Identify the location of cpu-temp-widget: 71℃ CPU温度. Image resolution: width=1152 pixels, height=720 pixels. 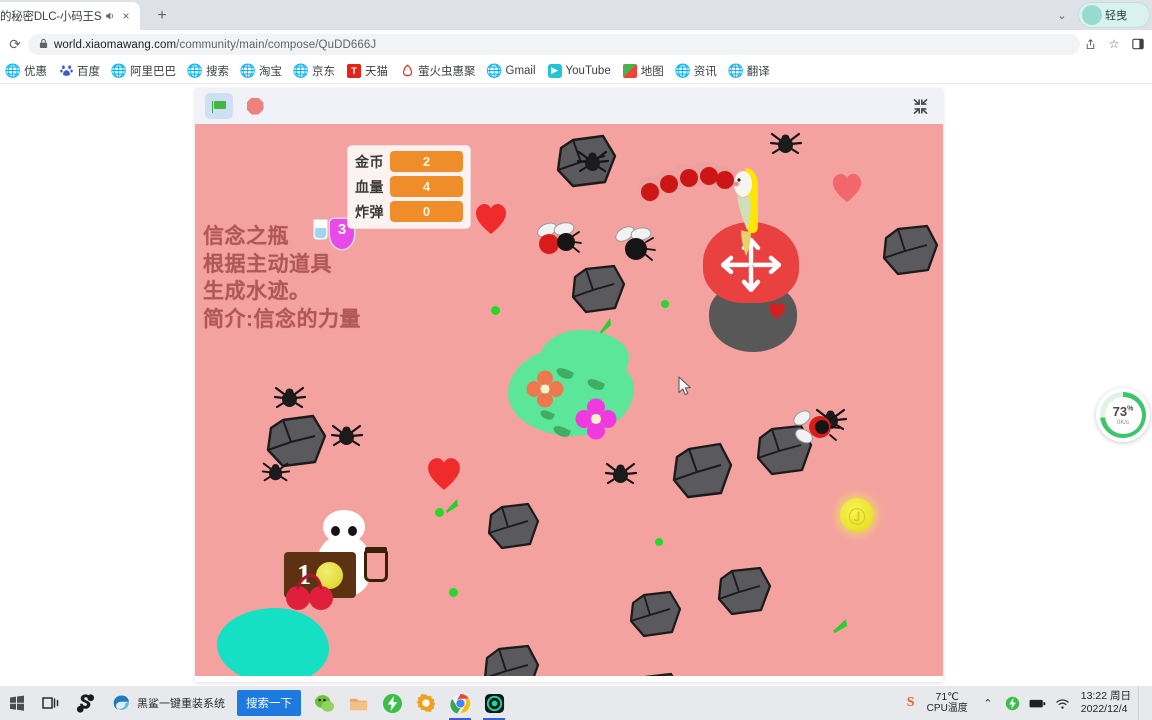
(947, 703).